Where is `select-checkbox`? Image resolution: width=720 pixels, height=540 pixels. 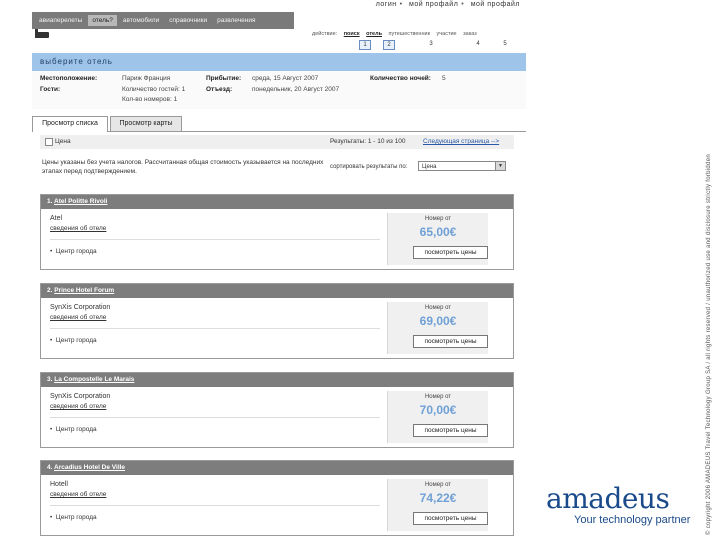 select-checkbox is located at coordinates (49, 142).